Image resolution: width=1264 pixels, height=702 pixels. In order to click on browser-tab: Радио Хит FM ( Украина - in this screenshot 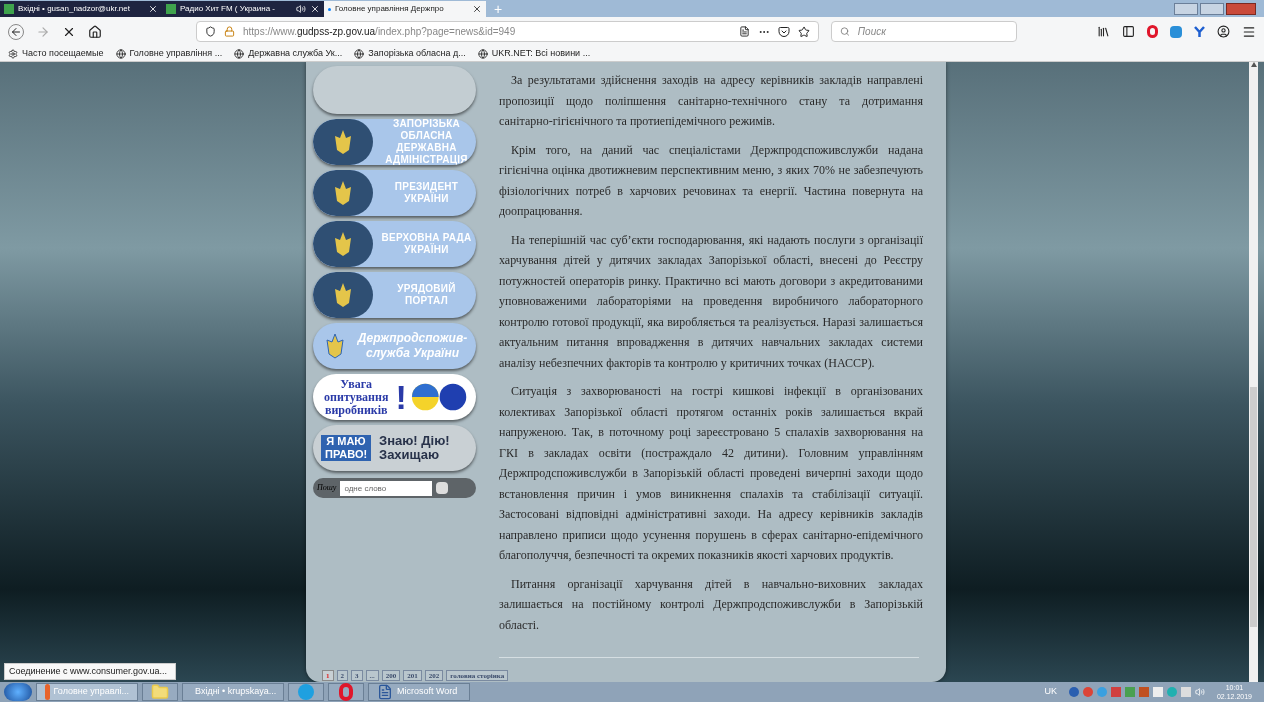, I will do `click(243, 9)`.